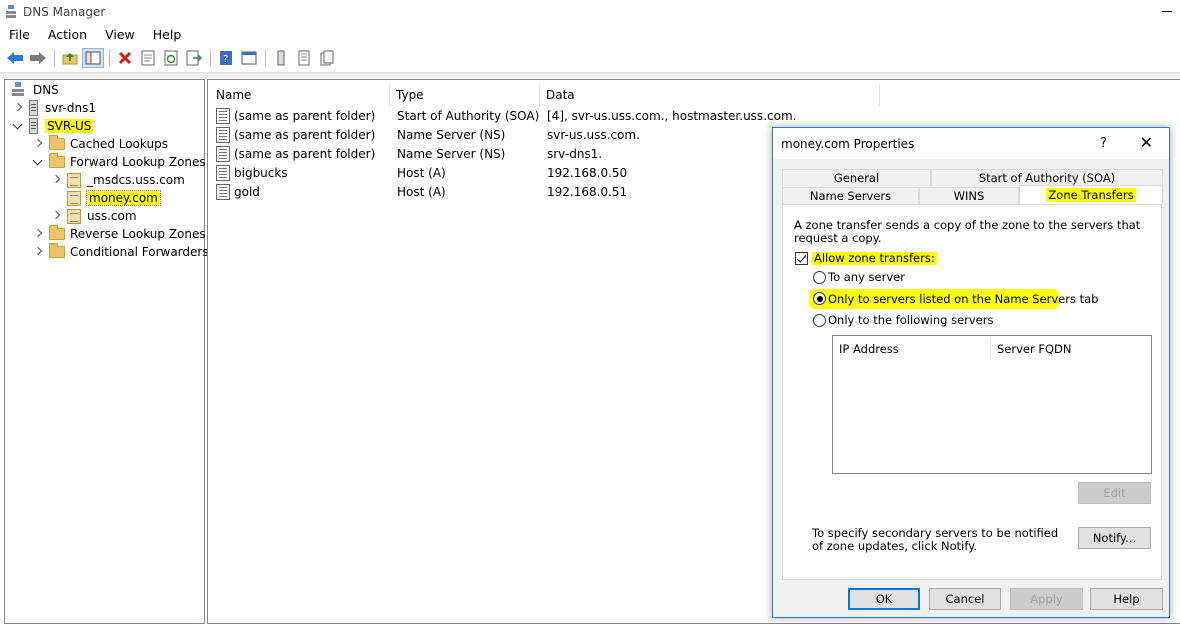 This screenshot has height=624, width=1180. Describe the element at coordinates (1114, 493) in the screenshot. I see `edit-button: Edit` at that location.